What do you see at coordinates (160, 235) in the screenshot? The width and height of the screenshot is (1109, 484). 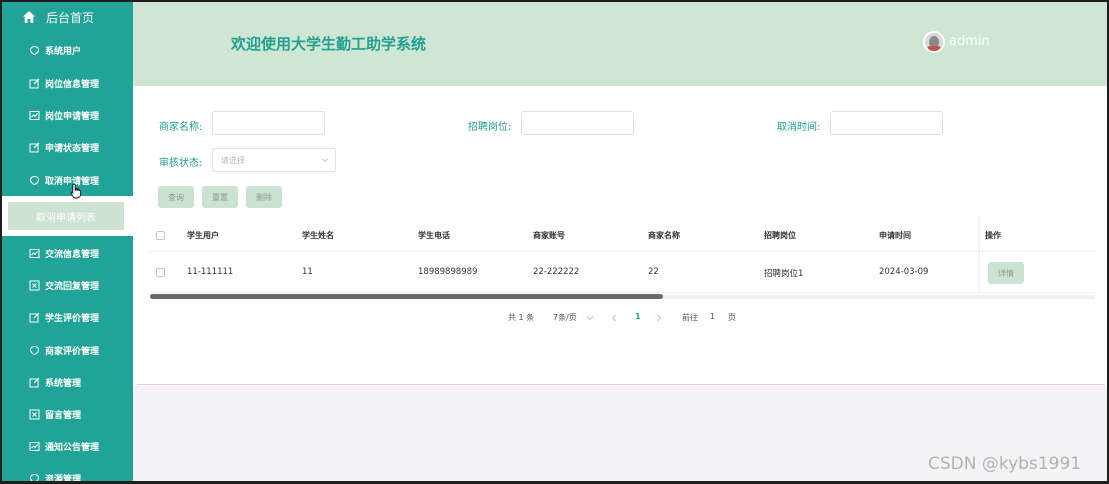 I see `select-all-checkbox` at bounding box center [160, 235].